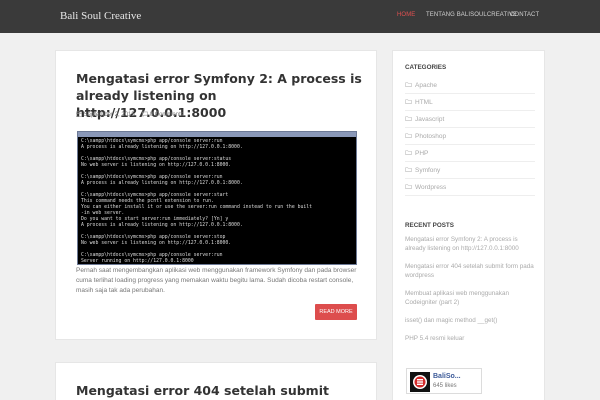 The image size is (600, 400). Describe the element at coordinates (424, 102) in the screenshot. I see `category-label: HTML` at that location.